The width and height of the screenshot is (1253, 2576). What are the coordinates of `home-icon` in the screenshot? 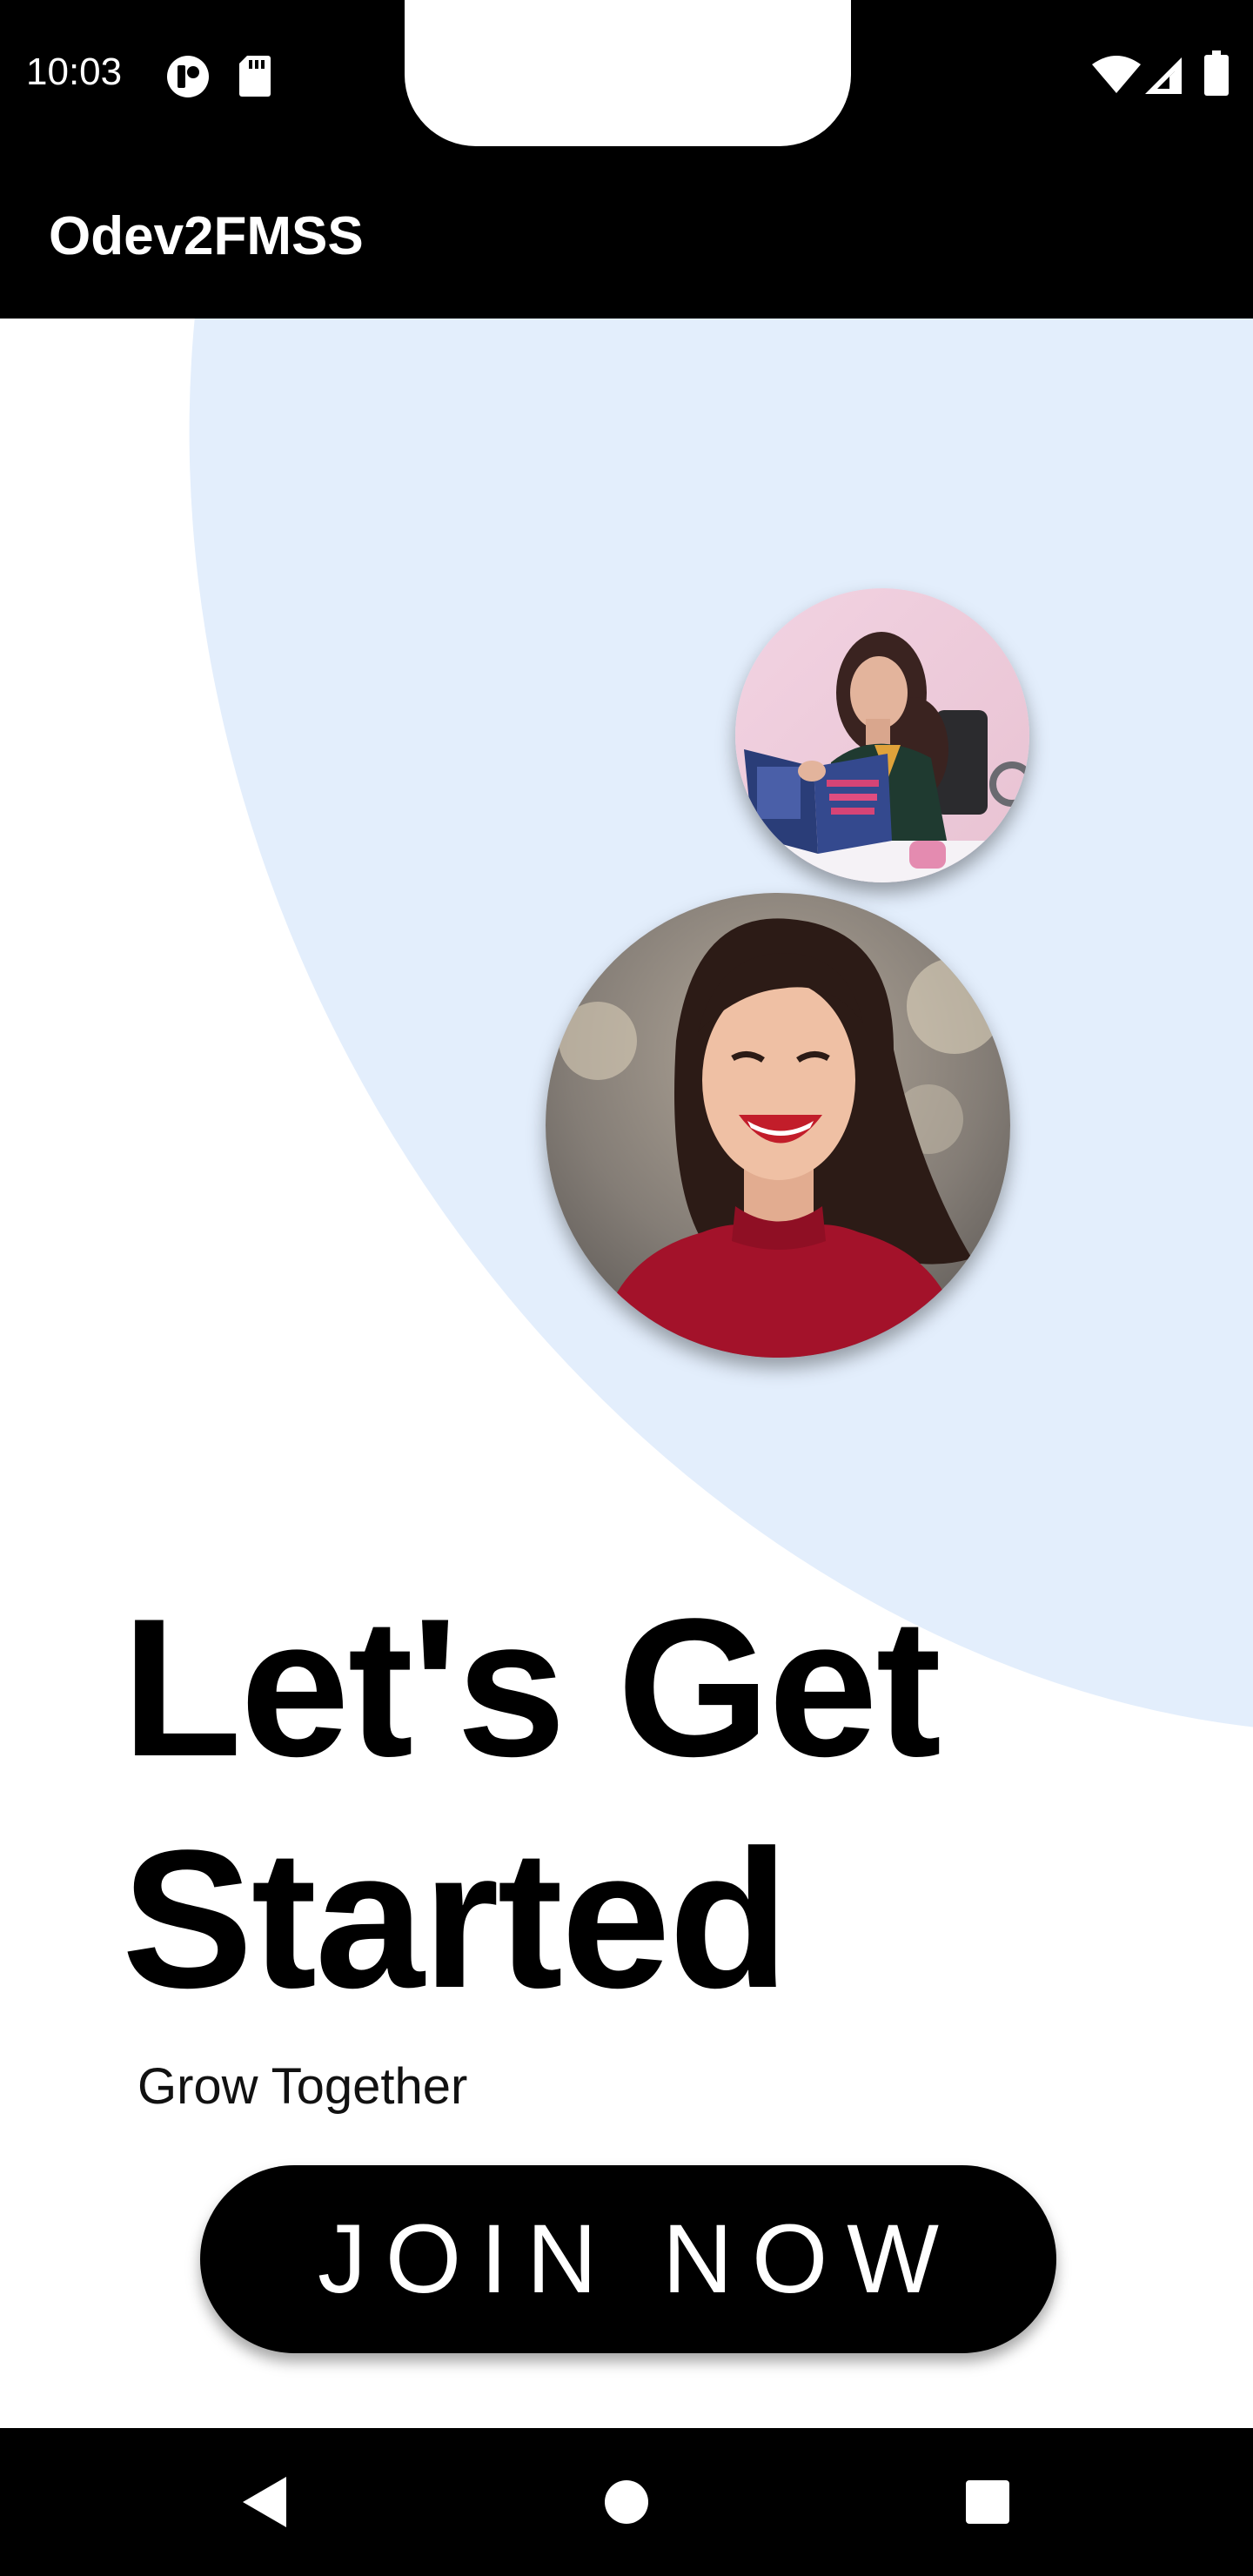 It's located at (626, 2502).